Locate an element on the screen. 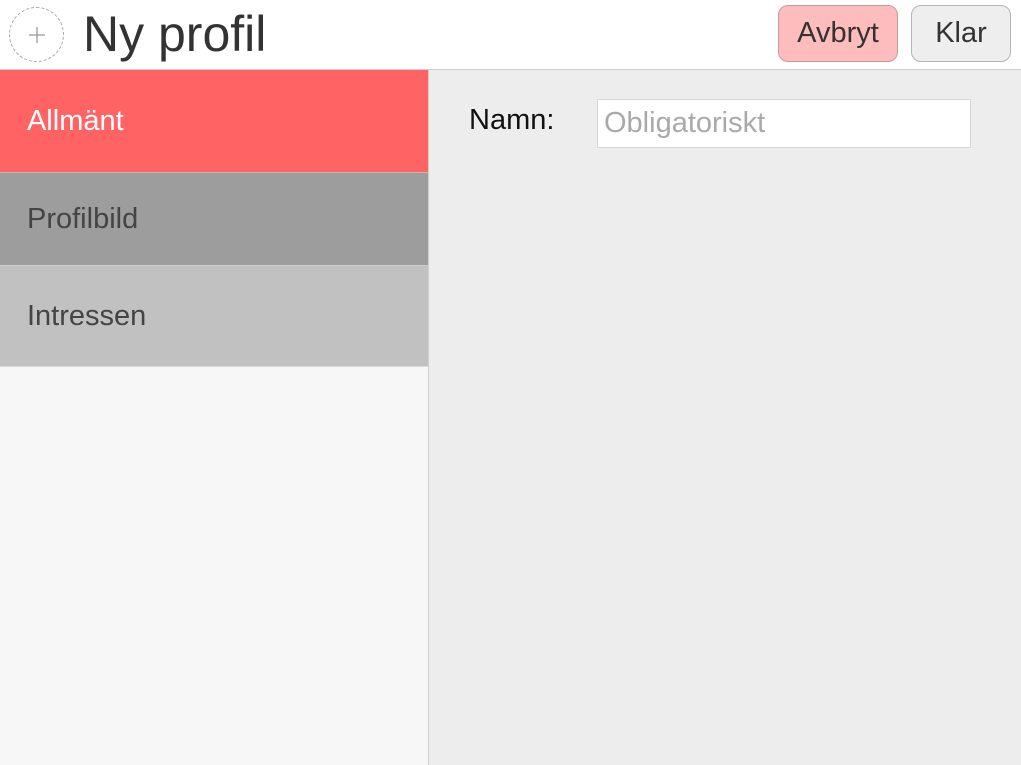  header-bar: Ny profil Avbryt Klar is located at coordinates (510, 35).